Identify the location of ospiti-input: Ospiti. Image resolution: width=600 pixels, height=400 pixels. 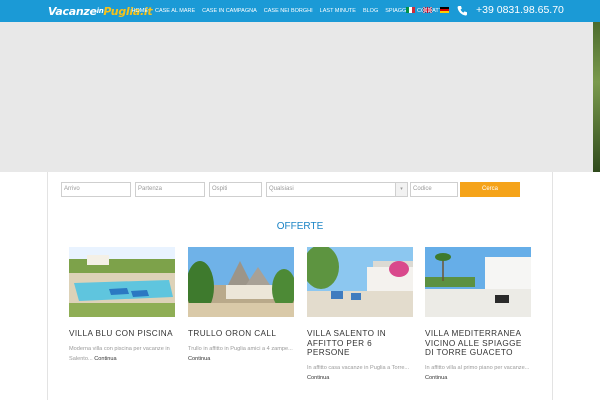
(235, 189).